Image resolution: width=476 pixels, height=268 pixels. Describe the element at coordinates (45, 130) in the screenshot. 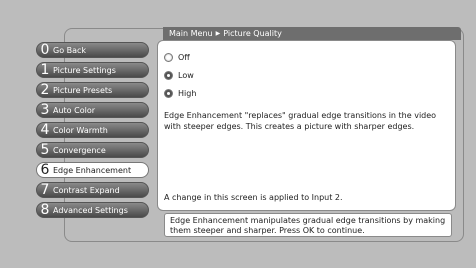

I see `menu-item-number: 4` at that location.